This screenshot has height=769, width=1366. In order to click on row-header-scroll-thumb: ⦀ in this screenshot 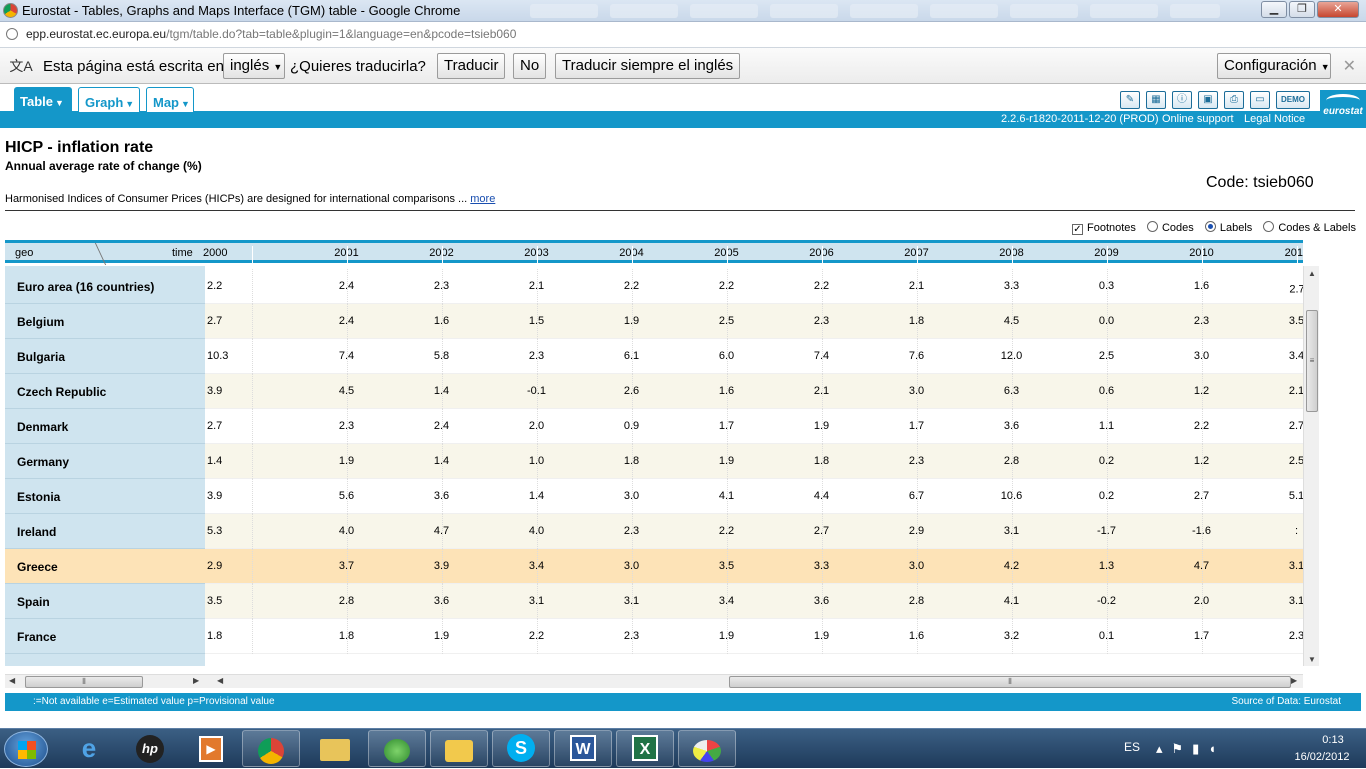, I will do `click(84, 682)`.